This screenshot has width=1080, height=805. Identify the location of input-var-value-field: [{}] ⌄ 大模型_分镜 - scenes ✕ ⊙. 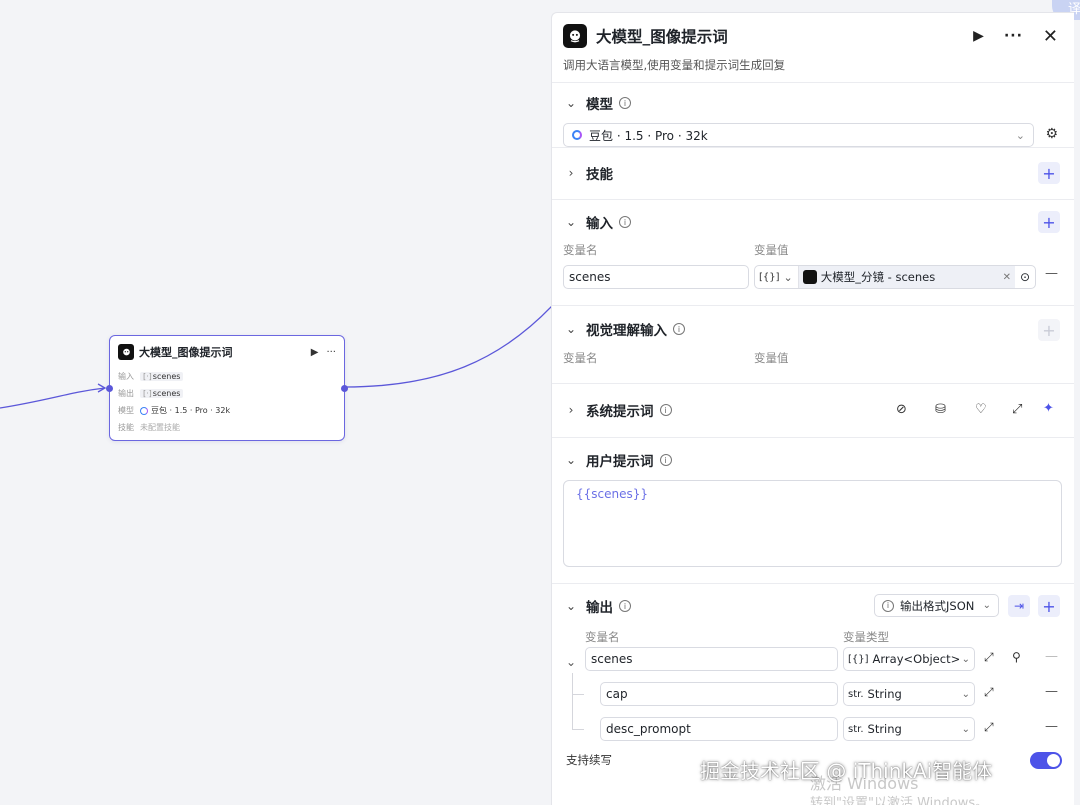
(895, 277).